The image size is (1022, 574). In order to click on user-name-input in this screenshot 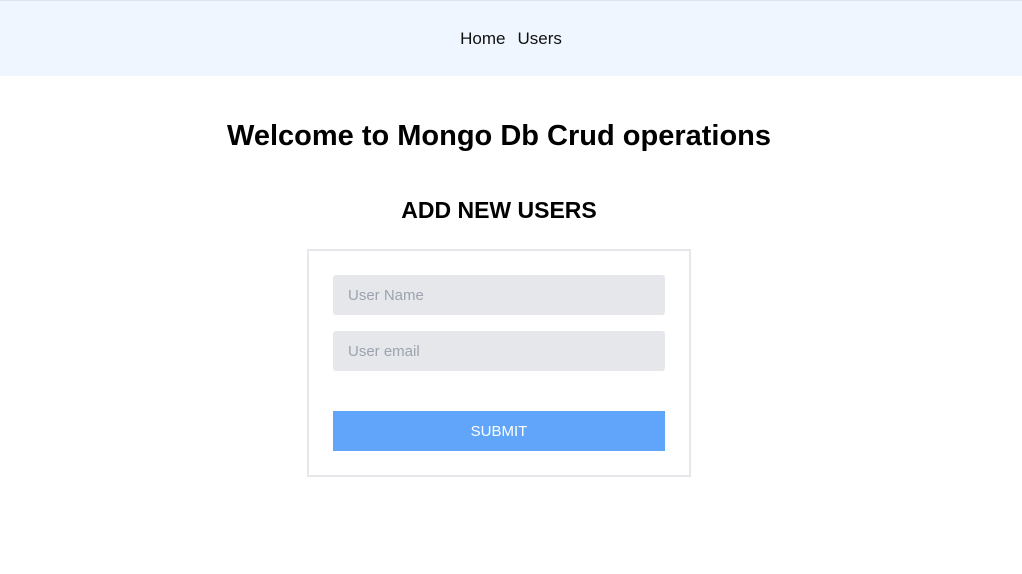, I will do `click(499, 295)`.